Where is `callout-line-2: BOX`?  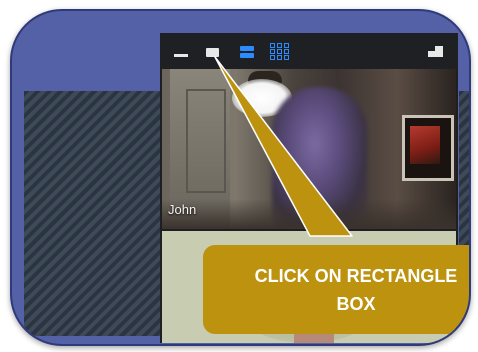
callout-line-2: BOX is located at coordinates (356, 303).